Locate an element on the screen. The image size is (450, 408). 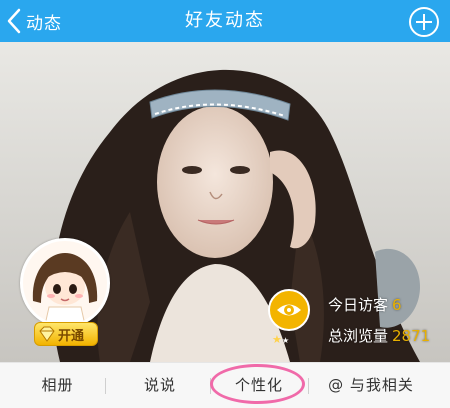
visitor-today-value: 6 is located at coordinates (397, 305).